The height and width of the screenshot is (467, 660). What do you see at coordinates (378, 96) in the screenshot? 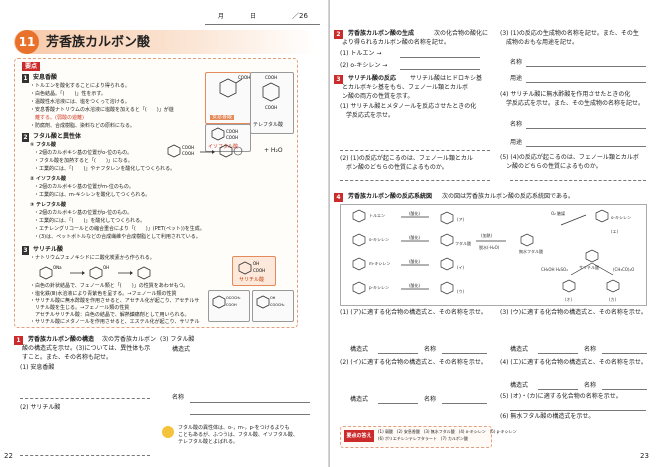
I see `q3-text: ン酸の両方の性質を示す。` at bounding box center [378, 96].